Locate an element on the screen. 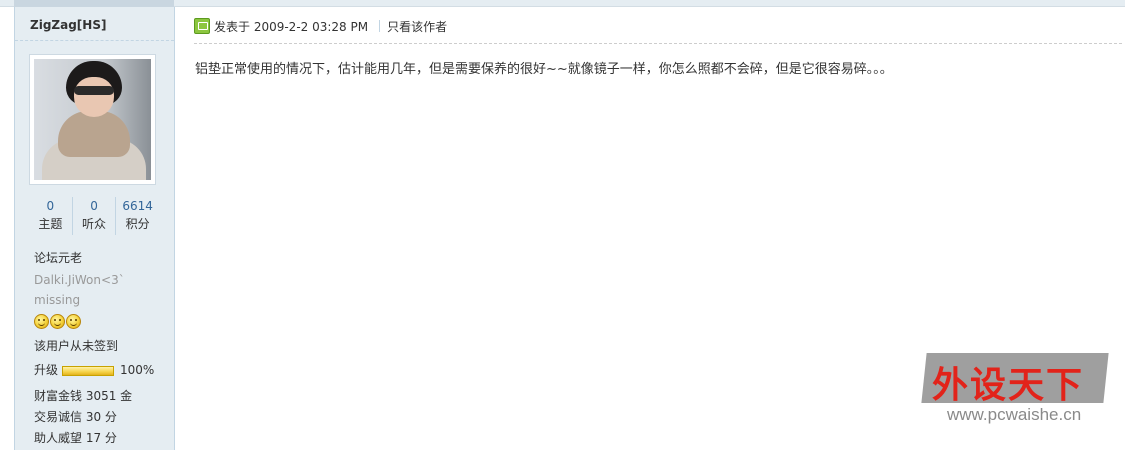 This screenshot has width=1125, height=450. avatar-image is located at coordinates (92, 119).